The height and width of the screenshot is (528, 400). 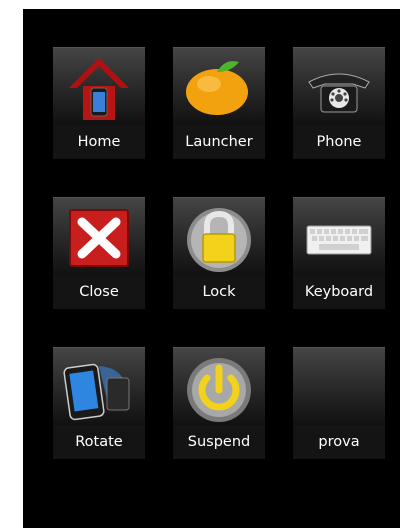 What do you see at coordinates (219, 142) in the screenshot?
I see `launcher-label: Launcher` at bounding box center [219, 142].